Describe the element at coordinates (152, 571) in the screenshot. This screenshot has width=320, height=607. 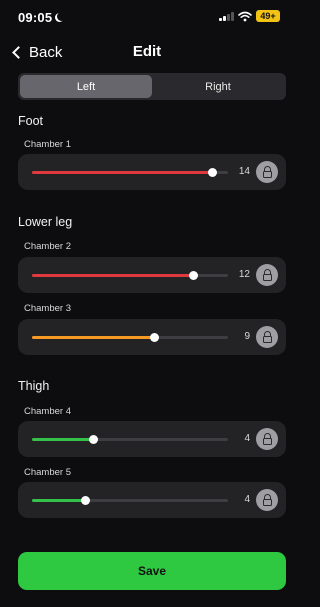
I see `save-button: Save` at that location.